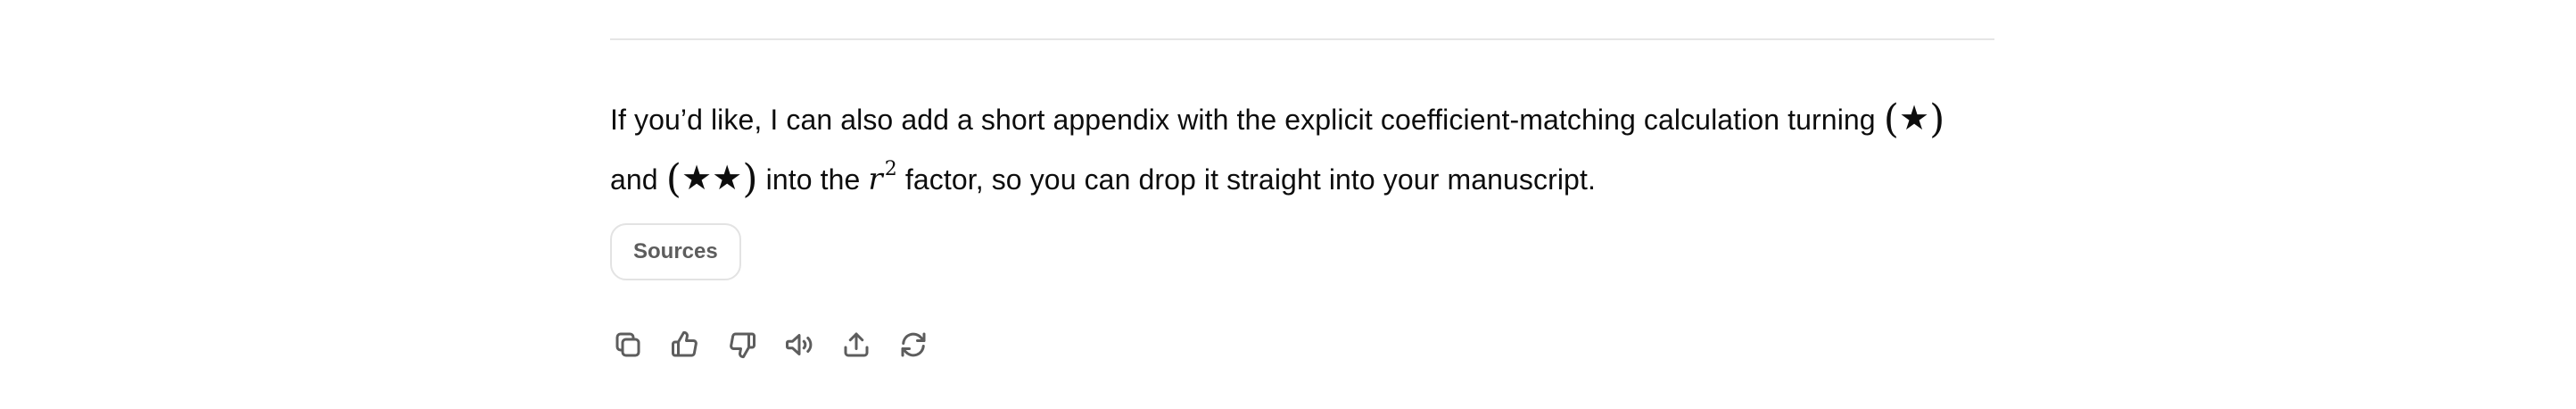 The height and width of the screenshot is (409, 2576). I want to click on message-text: into the, so click(813, 179).